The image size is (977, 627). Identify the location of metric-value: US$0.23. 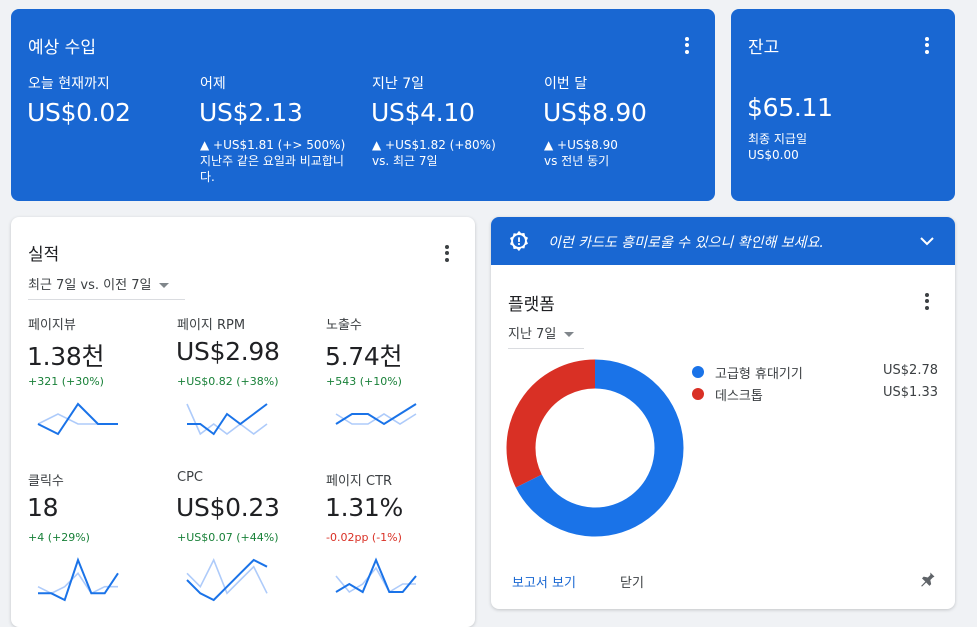
(228, 507).